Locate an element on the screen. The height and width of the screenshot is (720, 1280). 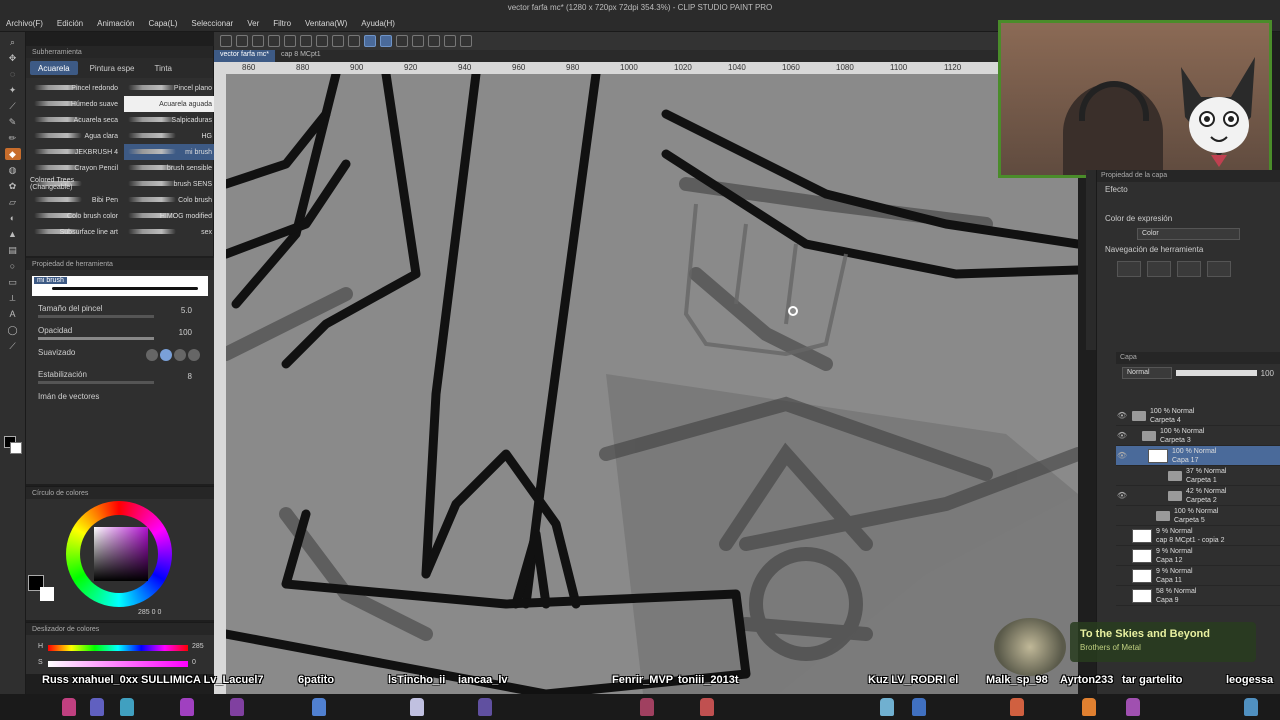
layer-row: 9 % Normal Capa 11 is located at coordinates (1198, 576).